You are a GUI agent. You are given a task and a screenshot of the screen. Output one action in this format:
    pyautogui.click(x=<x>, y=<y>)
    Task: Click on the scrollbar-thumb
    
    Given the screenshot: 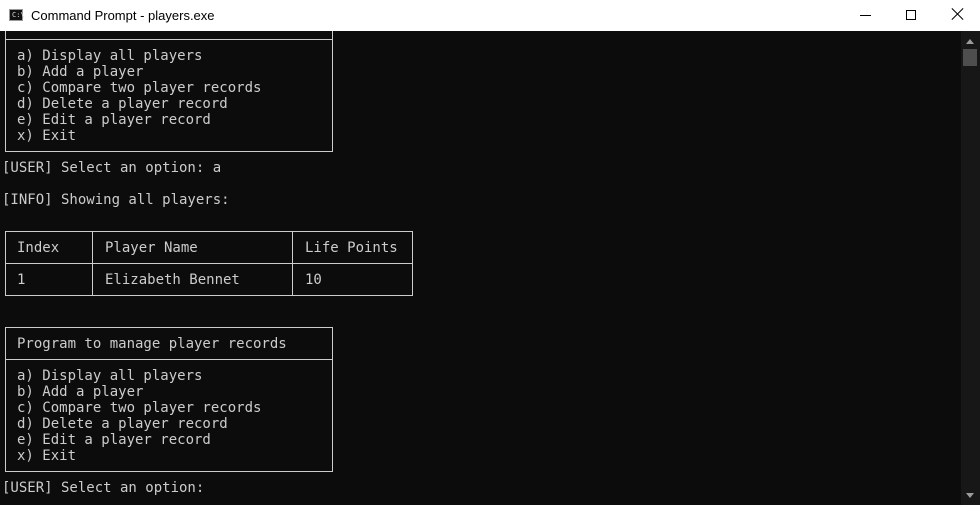 What is the action you would take?
    pyautogui.click(x=970, y=57)
    